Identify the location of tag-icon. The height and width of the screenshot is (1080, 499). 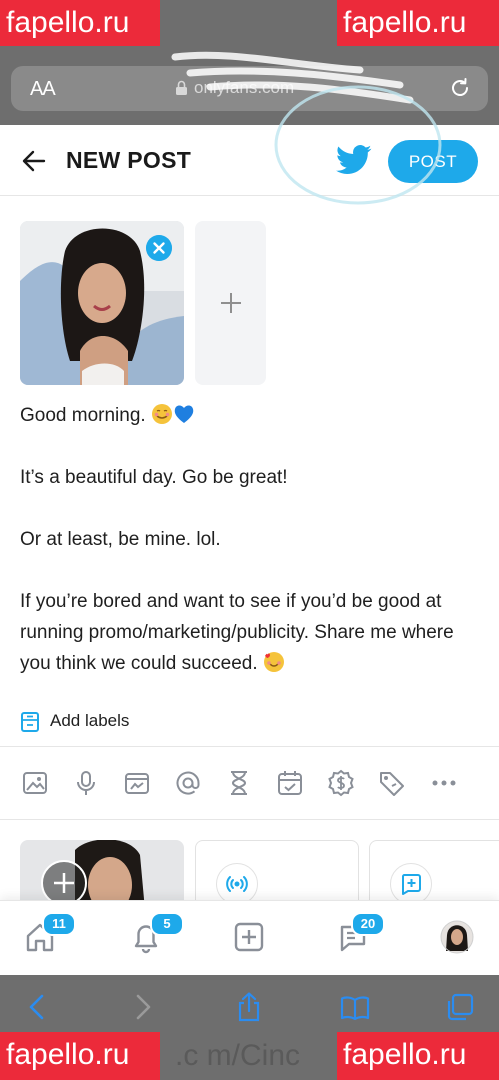
(392, 783).